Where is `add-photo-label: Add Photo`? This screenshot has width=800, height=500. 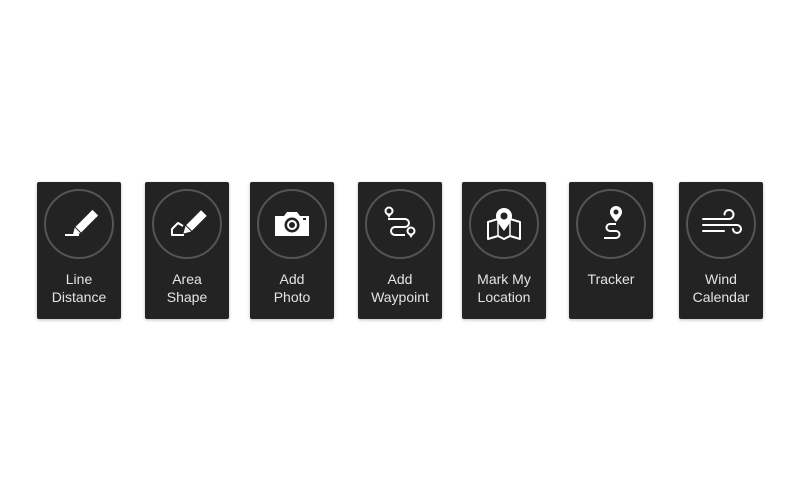 add-photo-label: Add Photo is located at coordinates (292, 288).